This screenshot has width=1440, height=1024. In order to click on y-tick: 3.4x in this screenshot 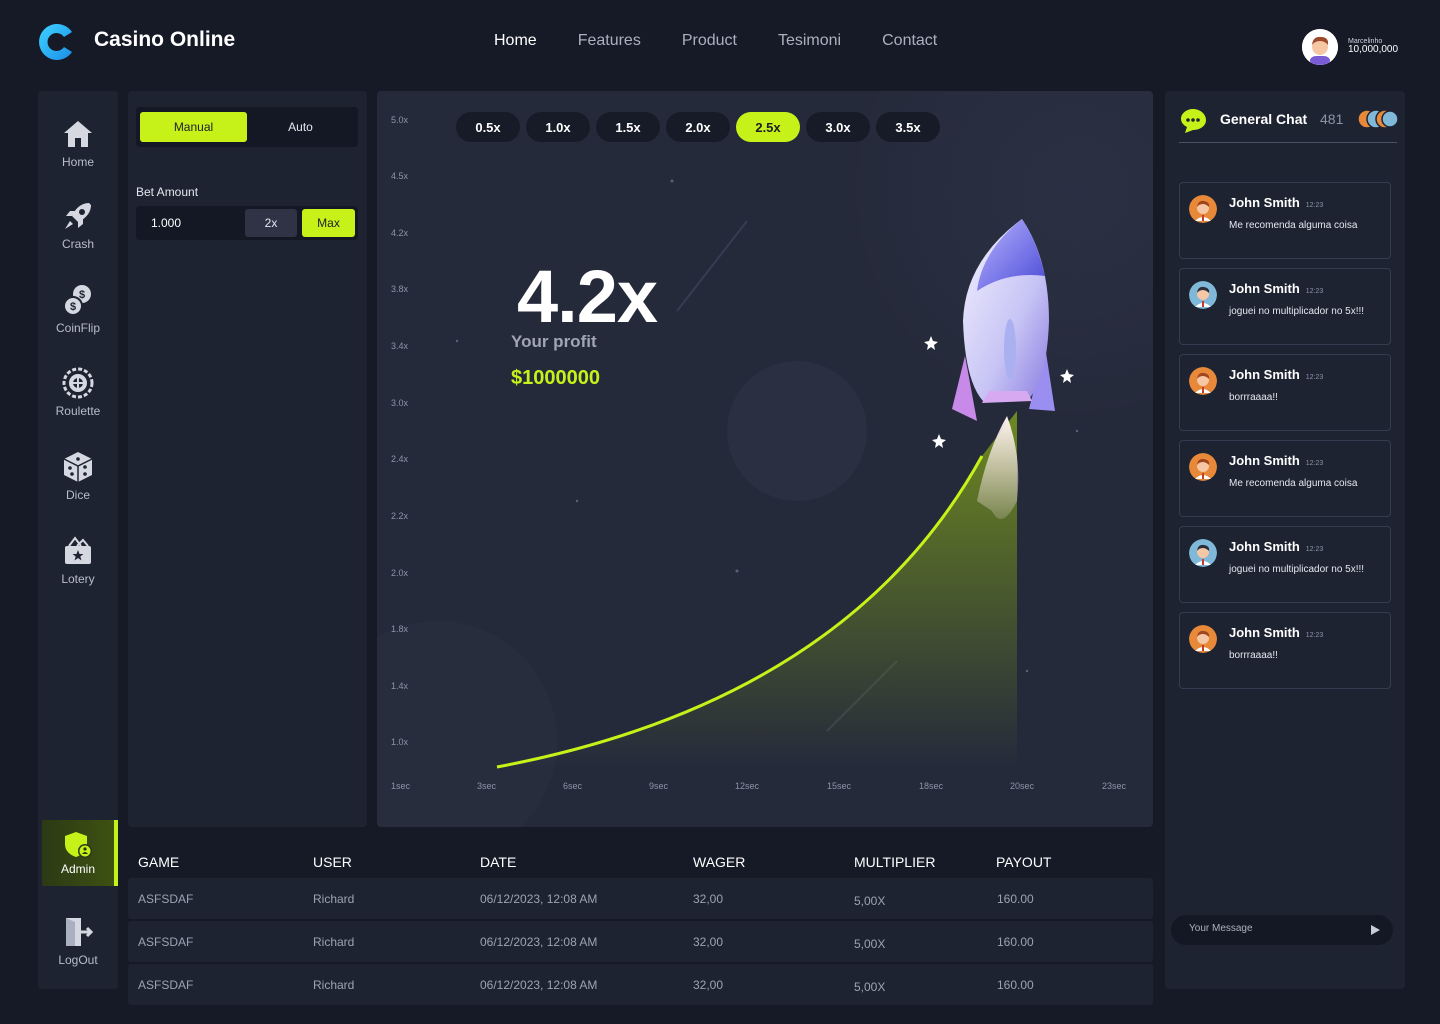, I will do `click(400, 346)`.